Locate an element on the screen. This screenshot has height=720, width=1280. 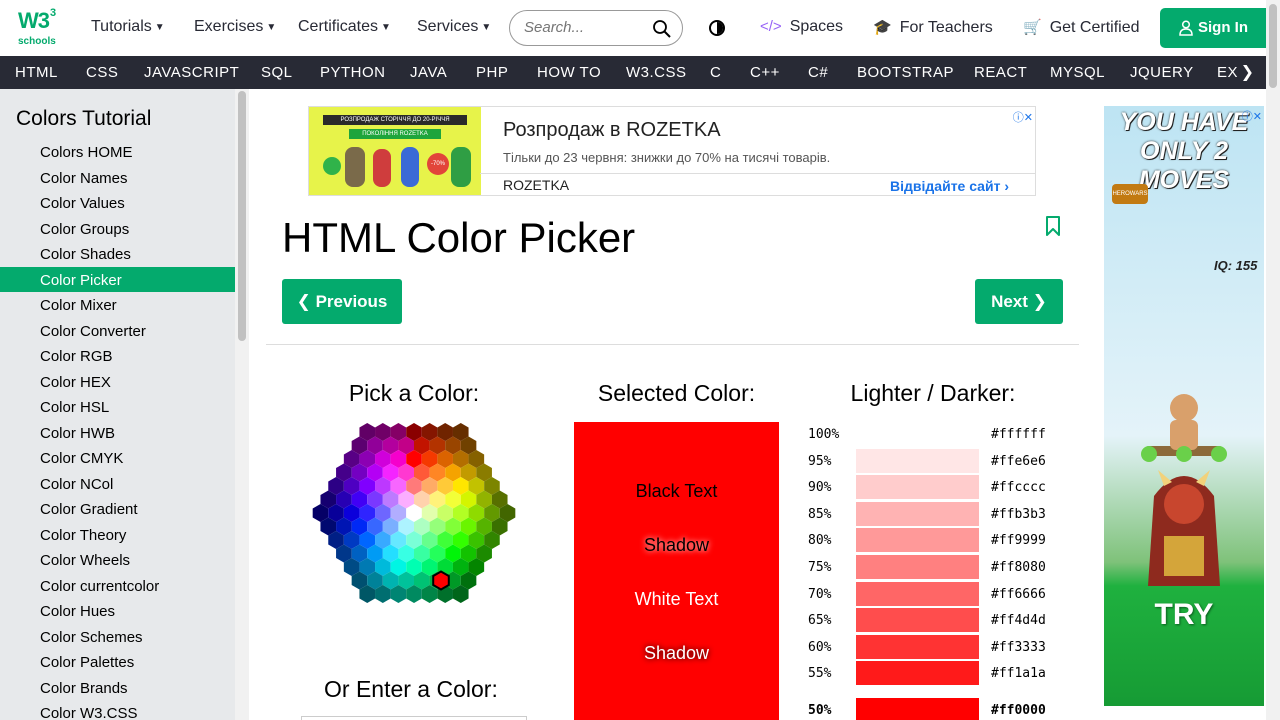
logo-sub: schools is located at coordinates (37, 41).